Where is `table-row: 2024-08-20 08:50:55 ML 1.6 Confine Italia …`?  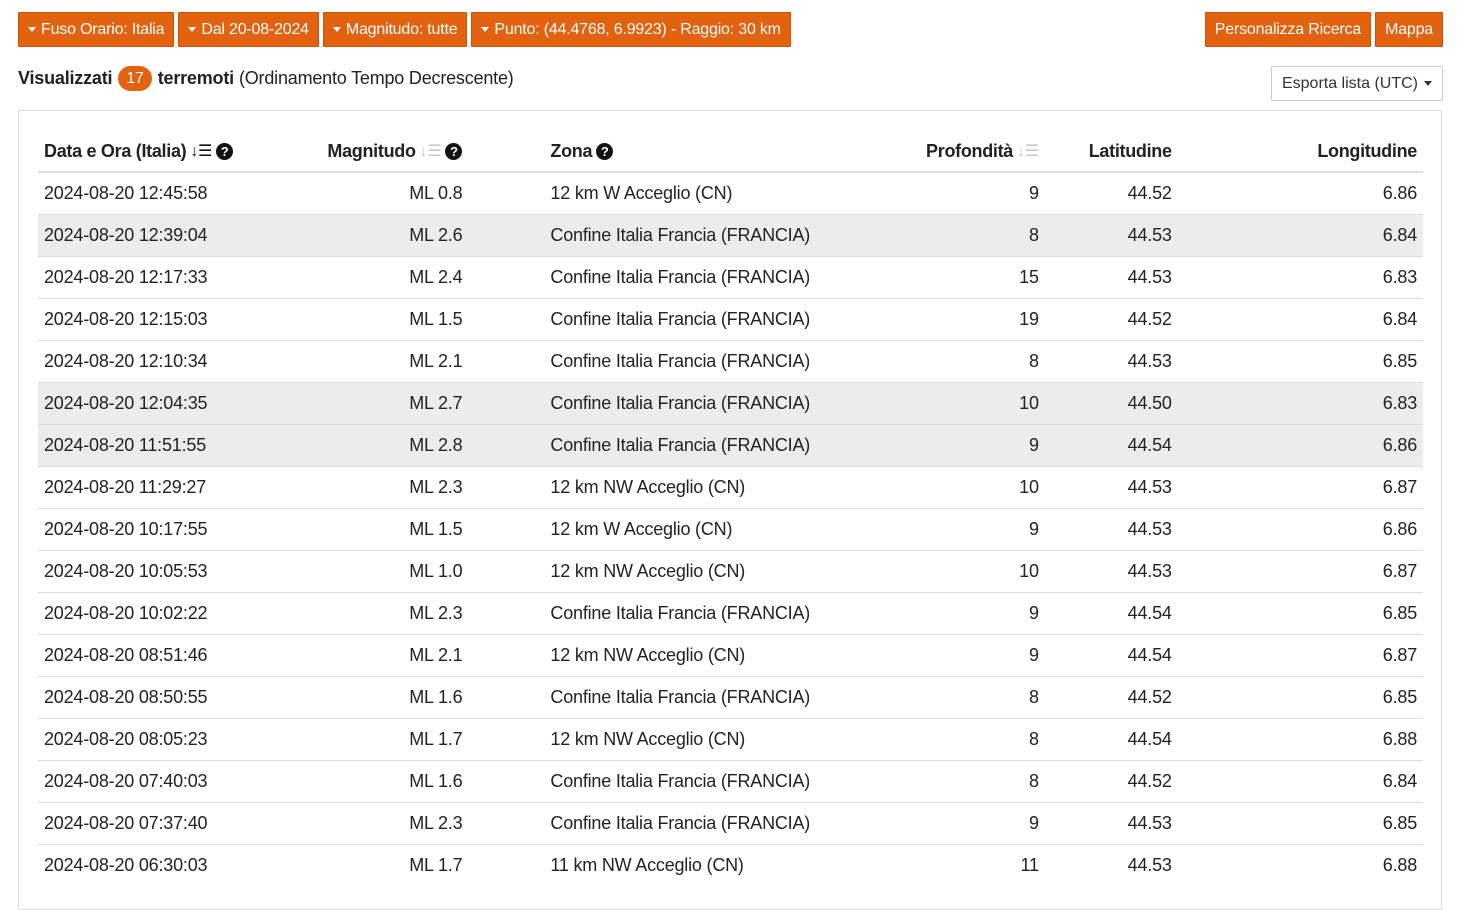
table-row: 2024-08-20 08:50:55 ML 1.6 Confine Italia … is located at coordinates (730, 697).